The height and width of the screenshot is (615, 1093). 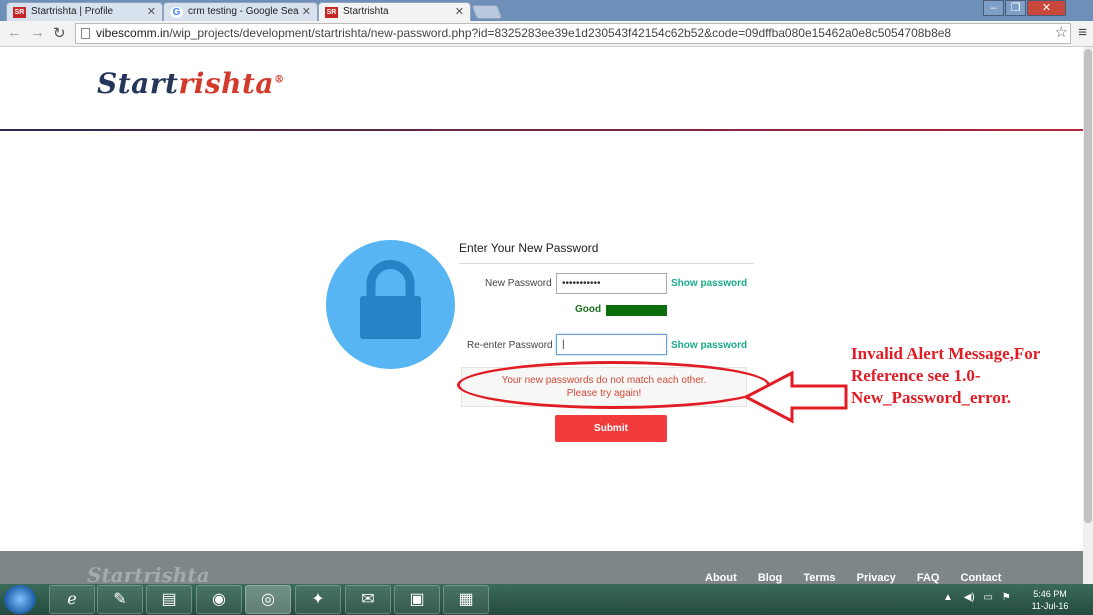 I want to click on form-heading: Enter Your New Password, so click(x=529, y=248).